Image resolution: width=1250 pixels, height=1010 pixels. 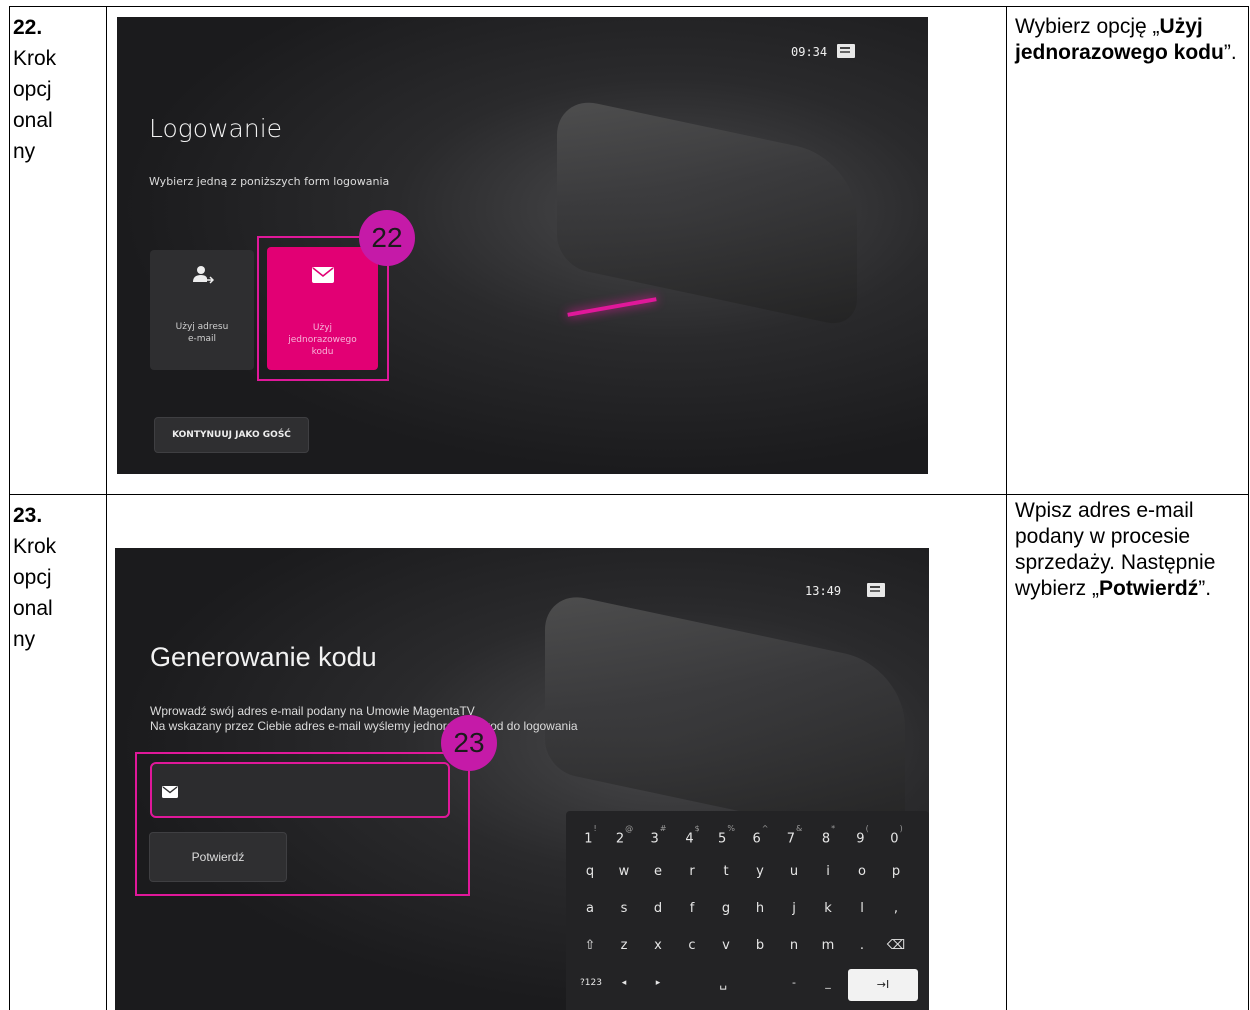 I want to click on page-title: Logowanie, so click(x=216, y=128).